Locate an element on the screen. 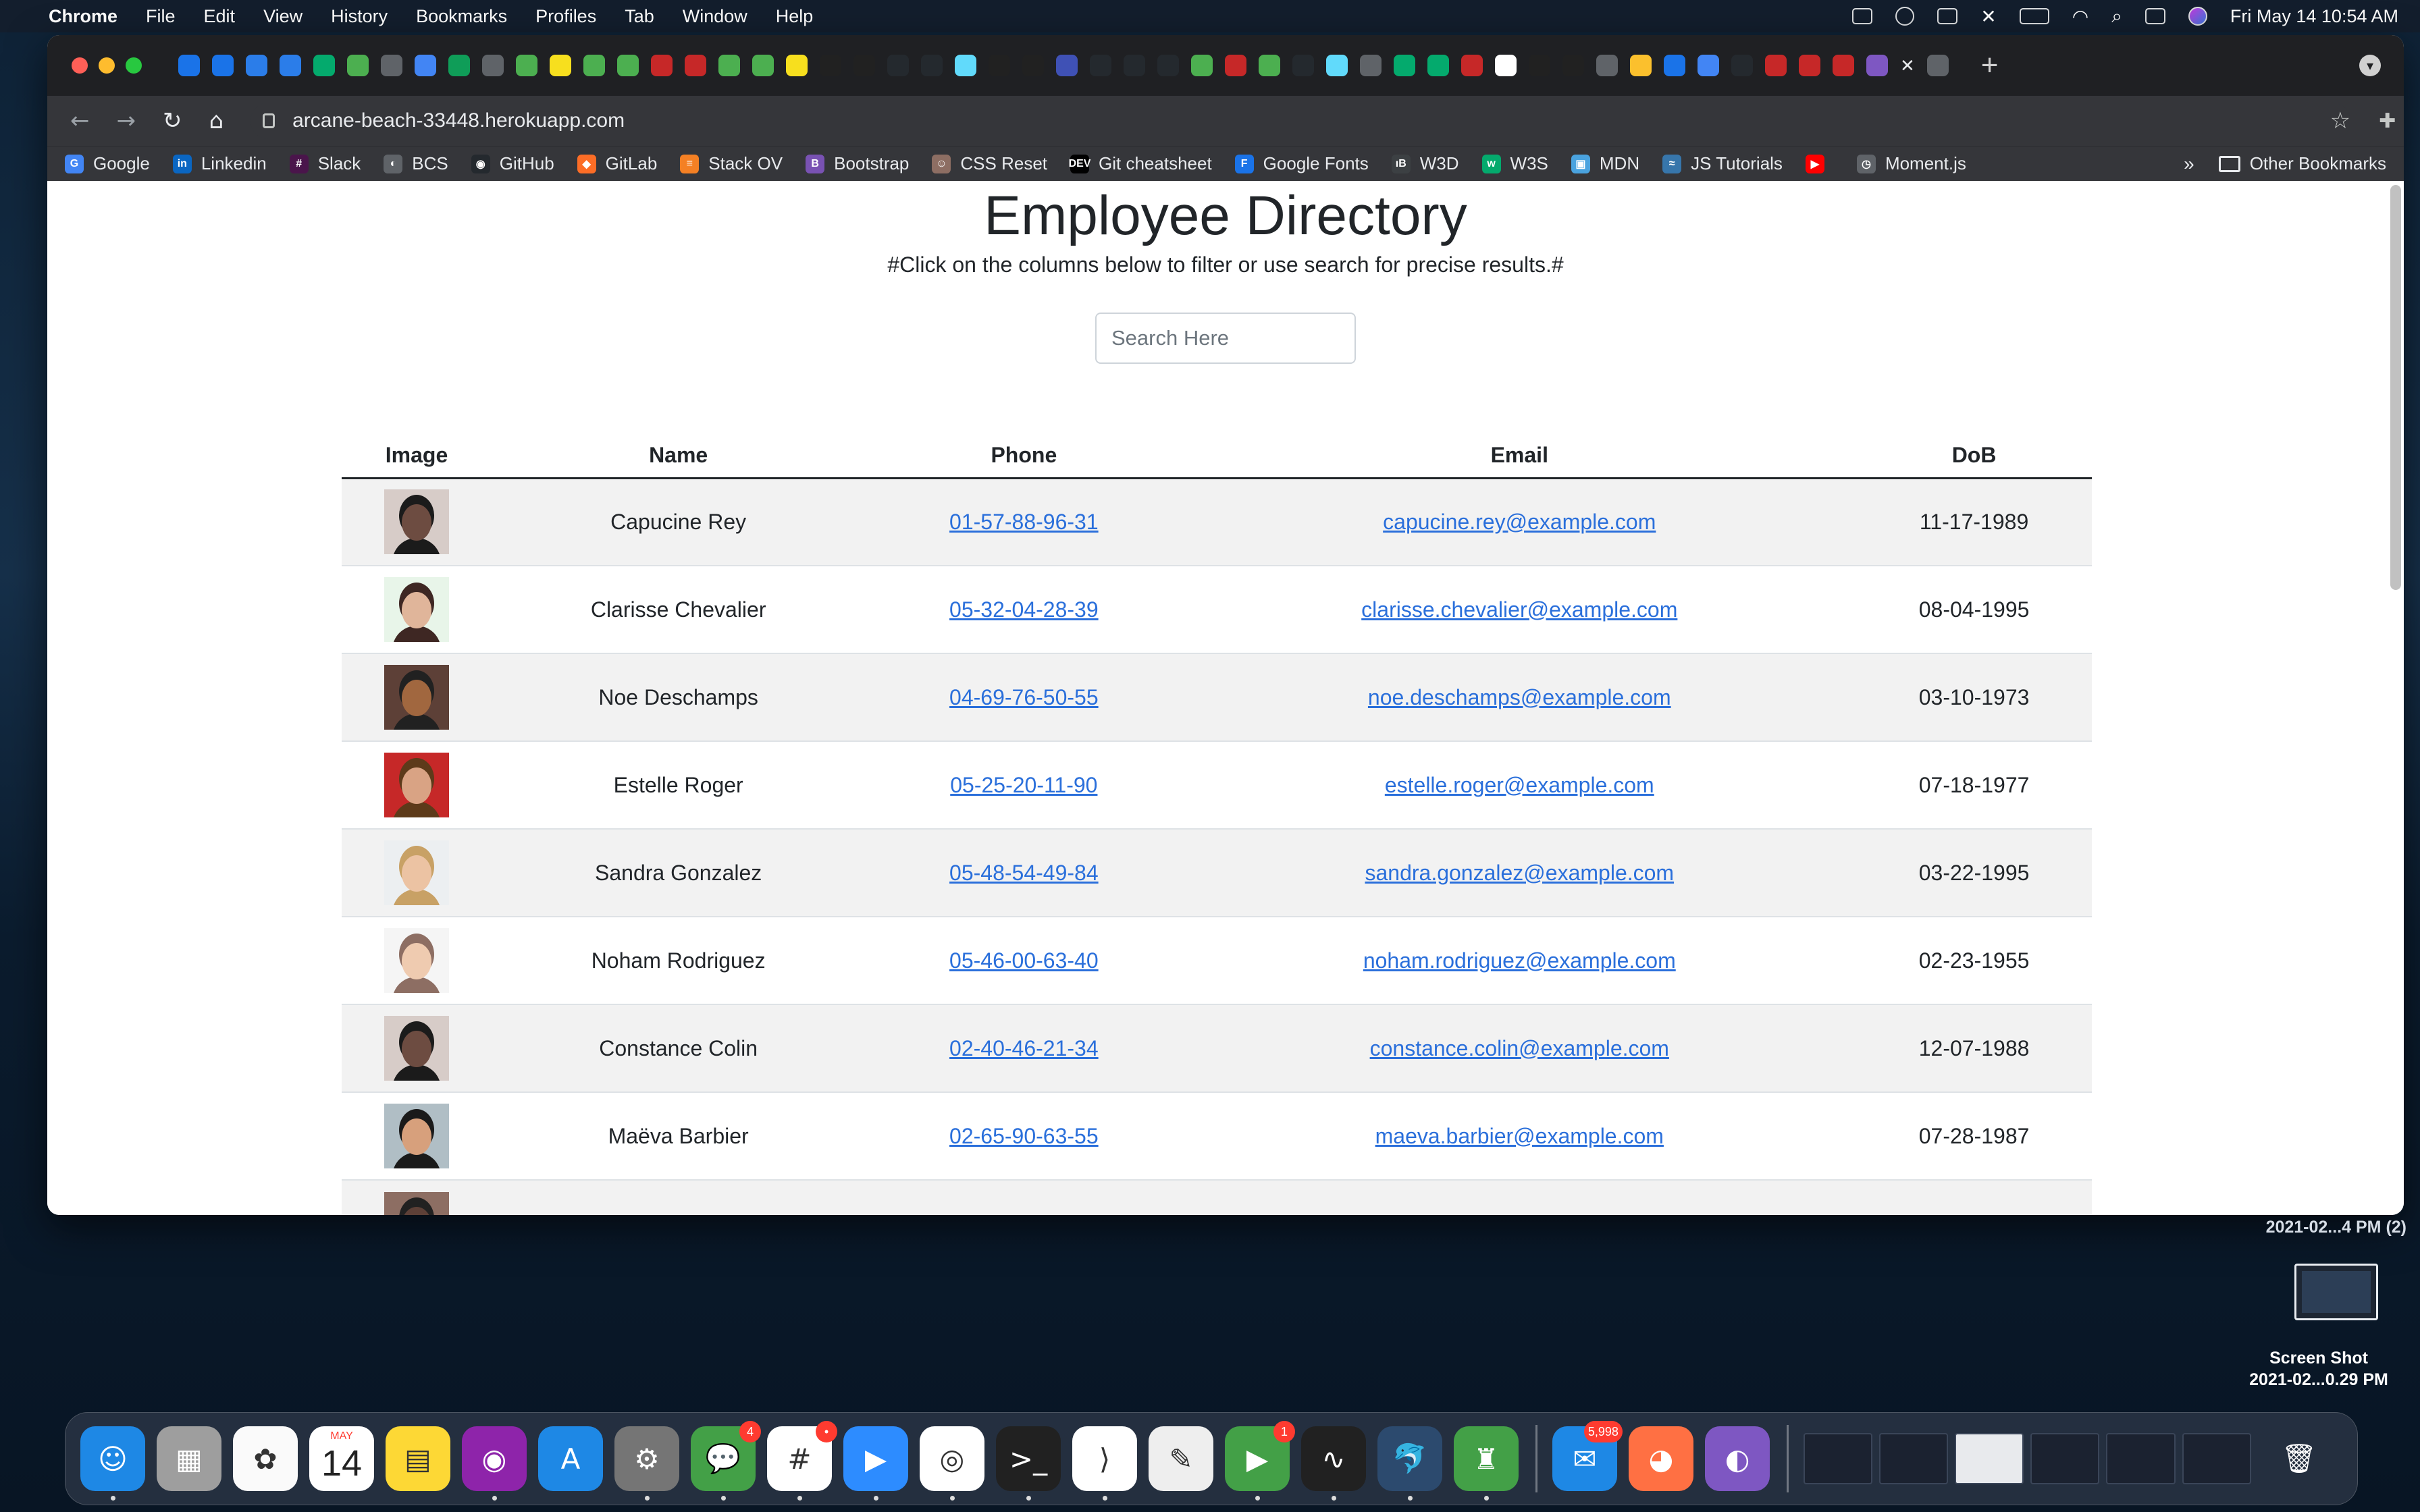 This screenshot has width=2420, height=1512. employee-email-link: maeva.barbier@example.com is located at coordinates (1519, 1136).